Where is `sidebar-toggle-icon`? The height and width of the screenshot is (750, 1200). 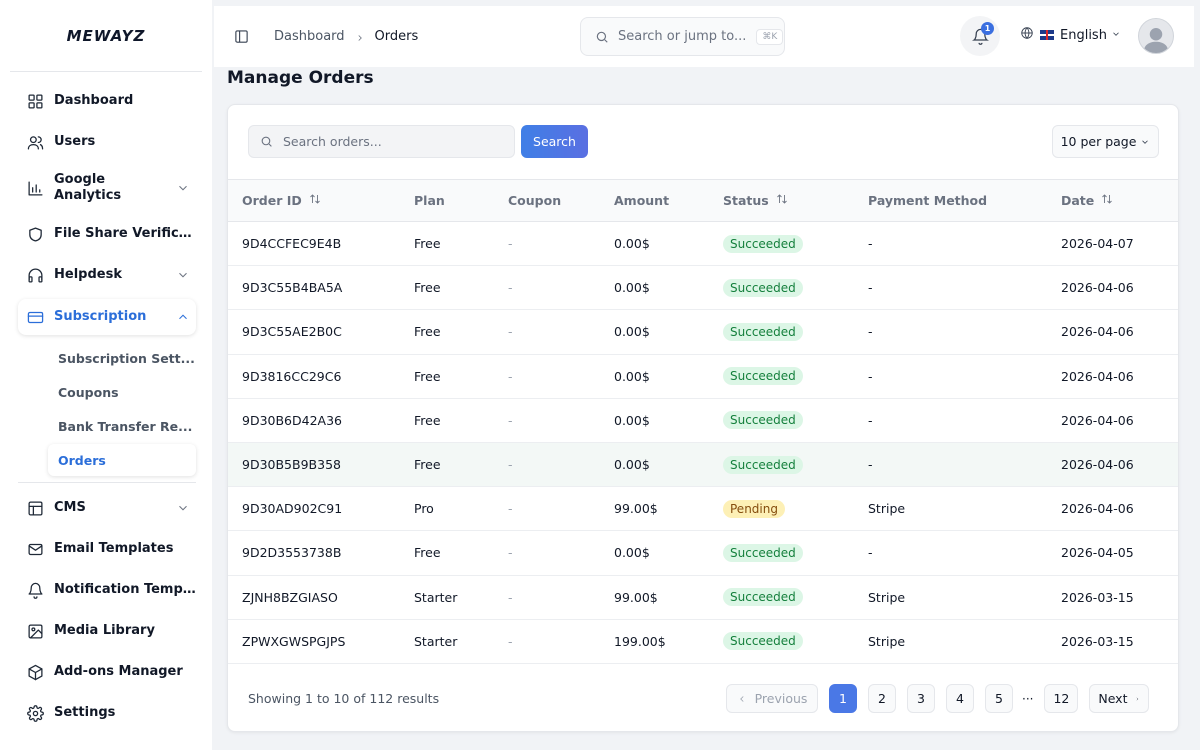 sidebar-toggle-icon is located at coordinates (242, 37).